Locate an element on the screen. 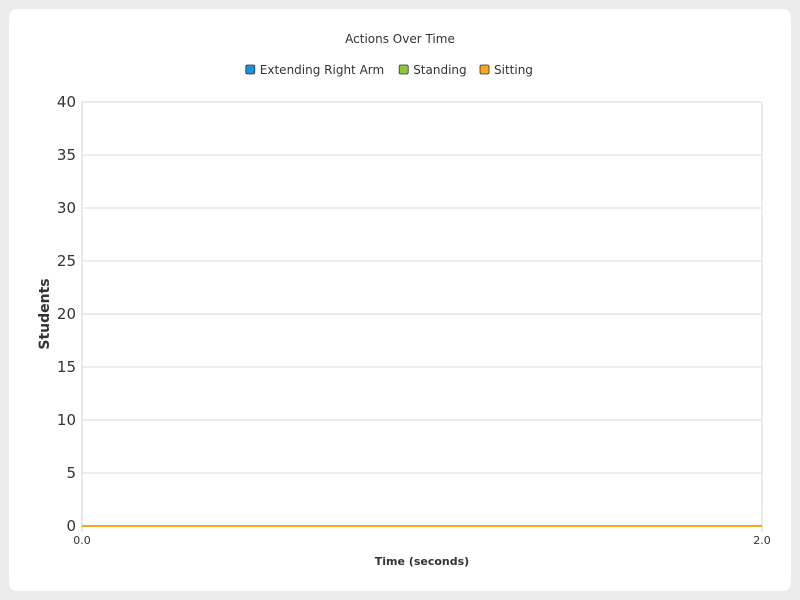  y-tick-label: 5 is located at coordinates (71, 473).